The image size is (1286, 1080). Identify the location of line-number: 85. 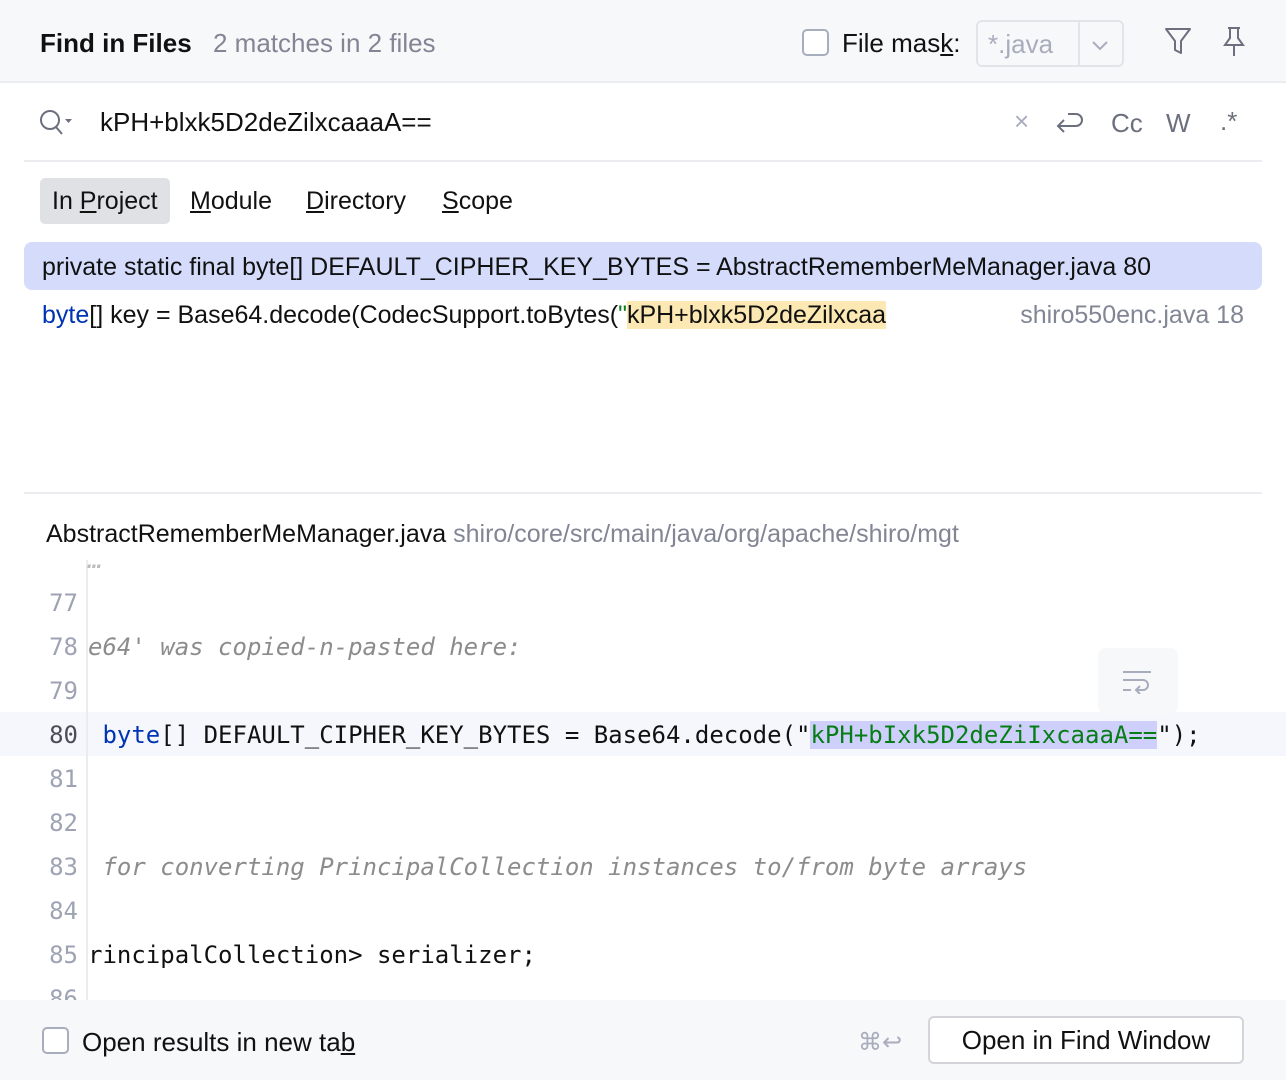
(63, 955).